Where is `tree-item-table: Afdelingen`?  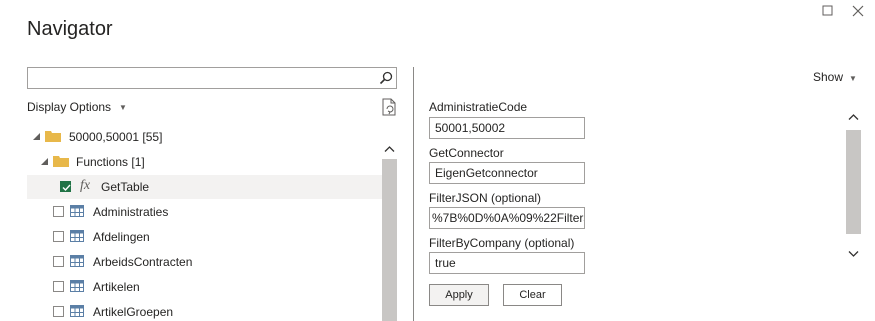
tree-item-table: Afdelingen is located at coordinates (205, 237).